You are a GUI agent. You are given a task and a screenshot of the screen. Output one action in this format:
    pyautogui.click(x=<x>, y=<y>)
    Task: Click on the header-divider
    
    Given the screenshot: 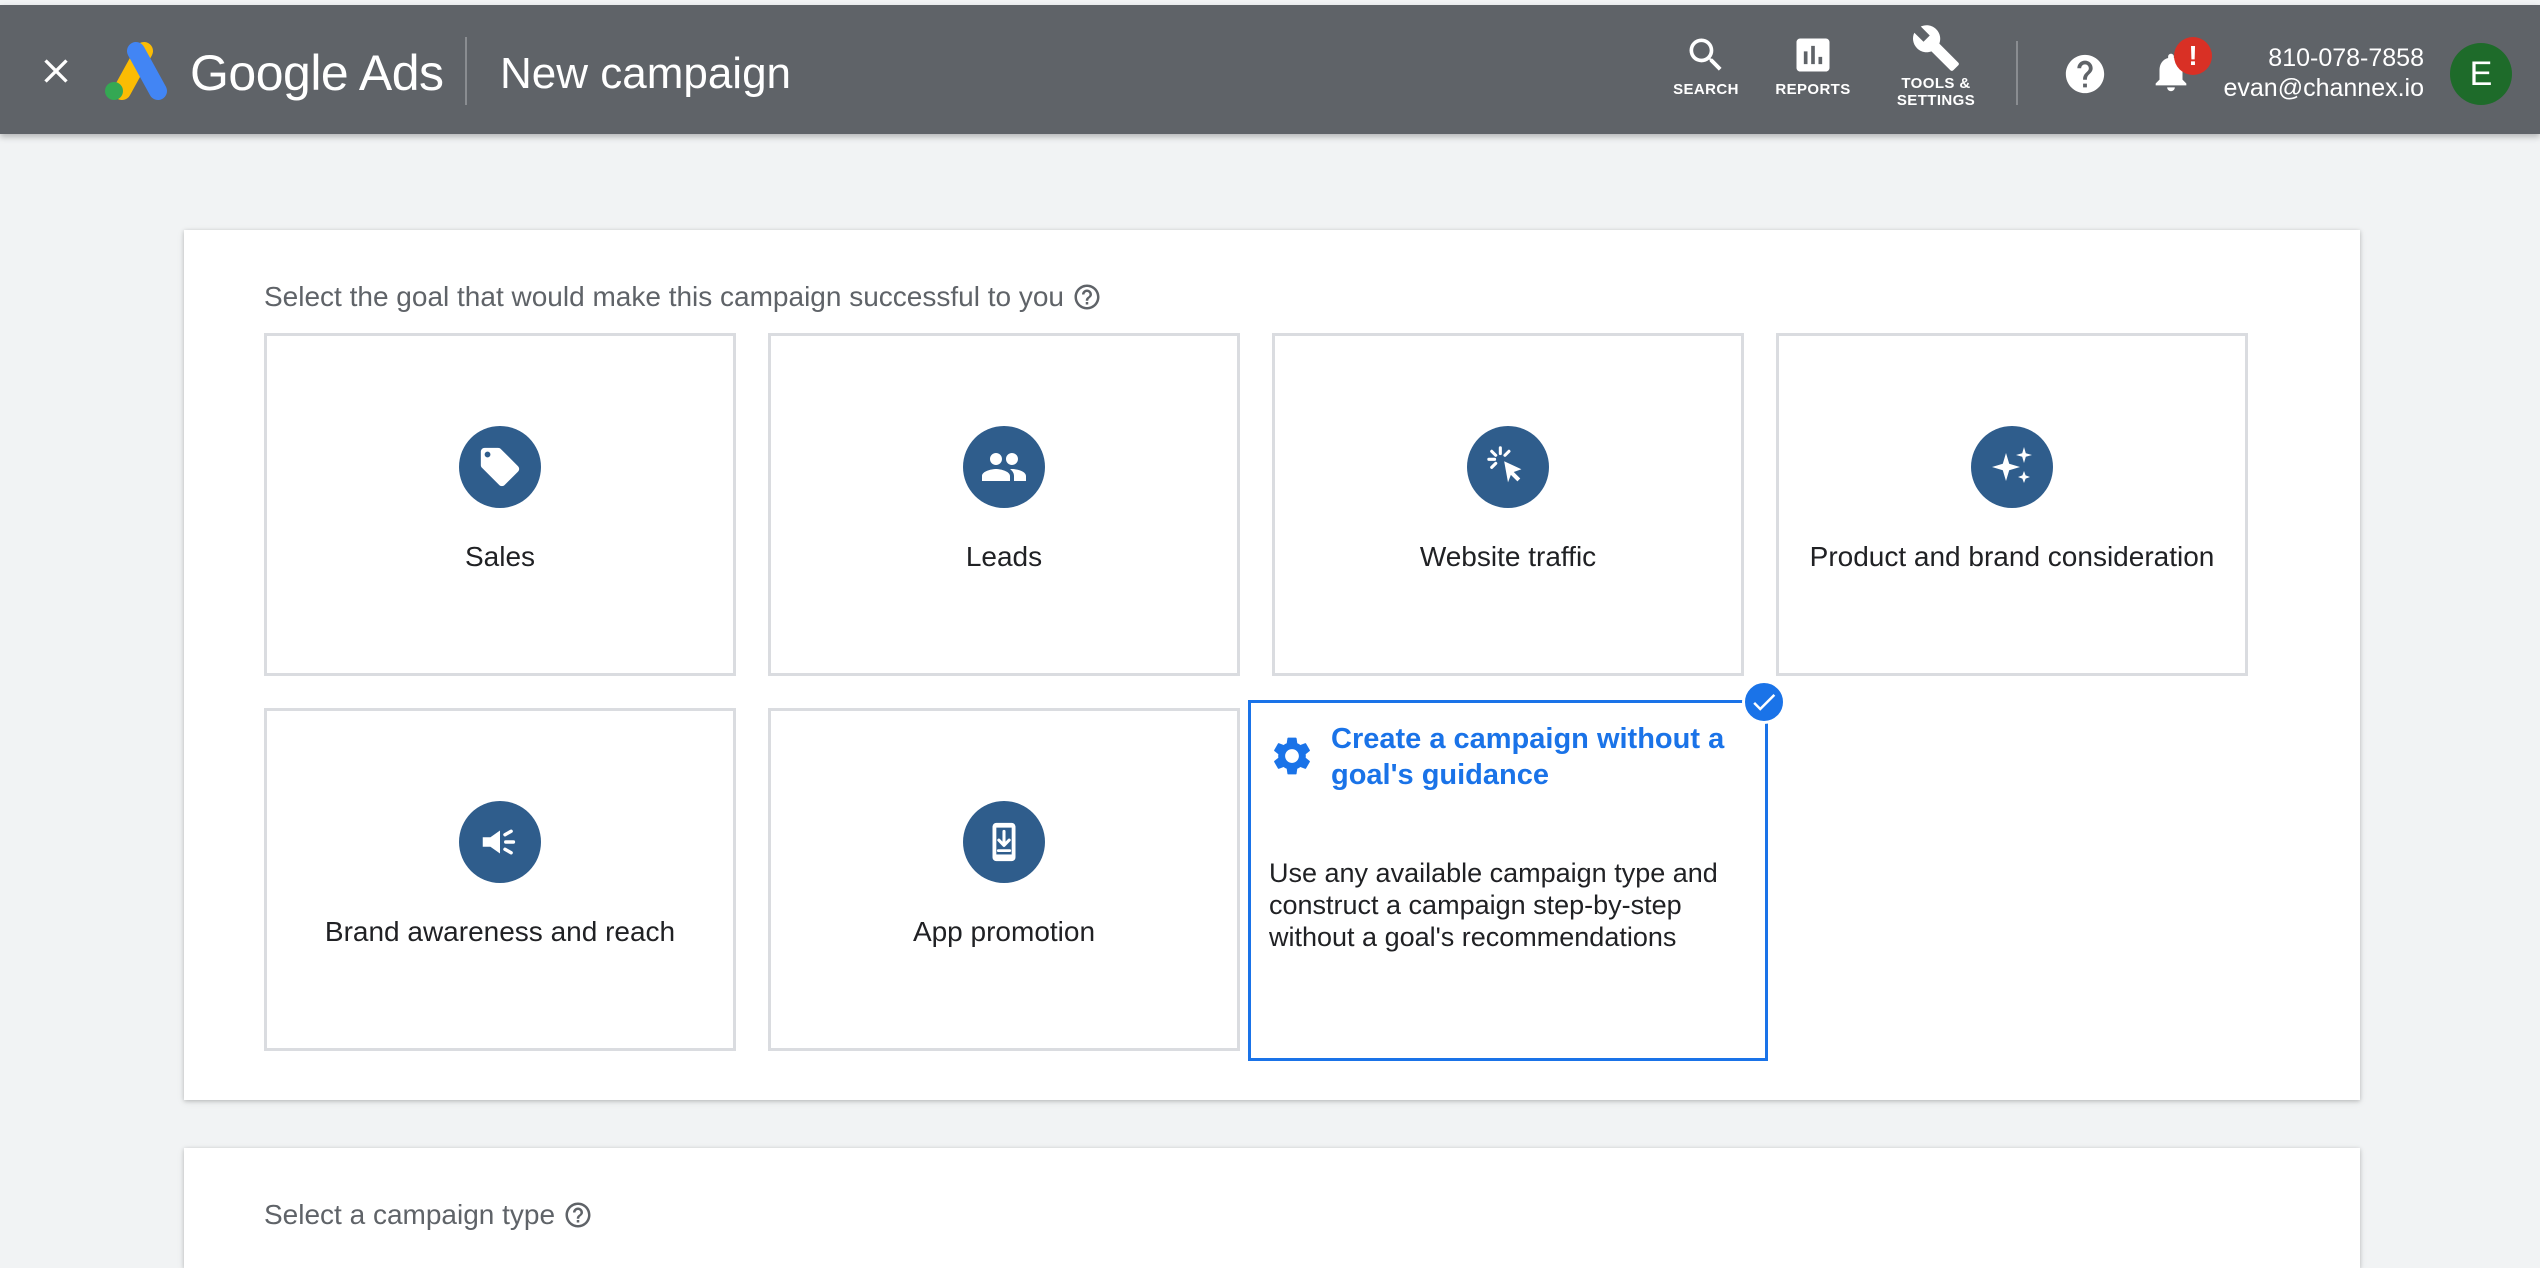 What is the action you would take?
    pyautogui.click(x=466, y=71)
    